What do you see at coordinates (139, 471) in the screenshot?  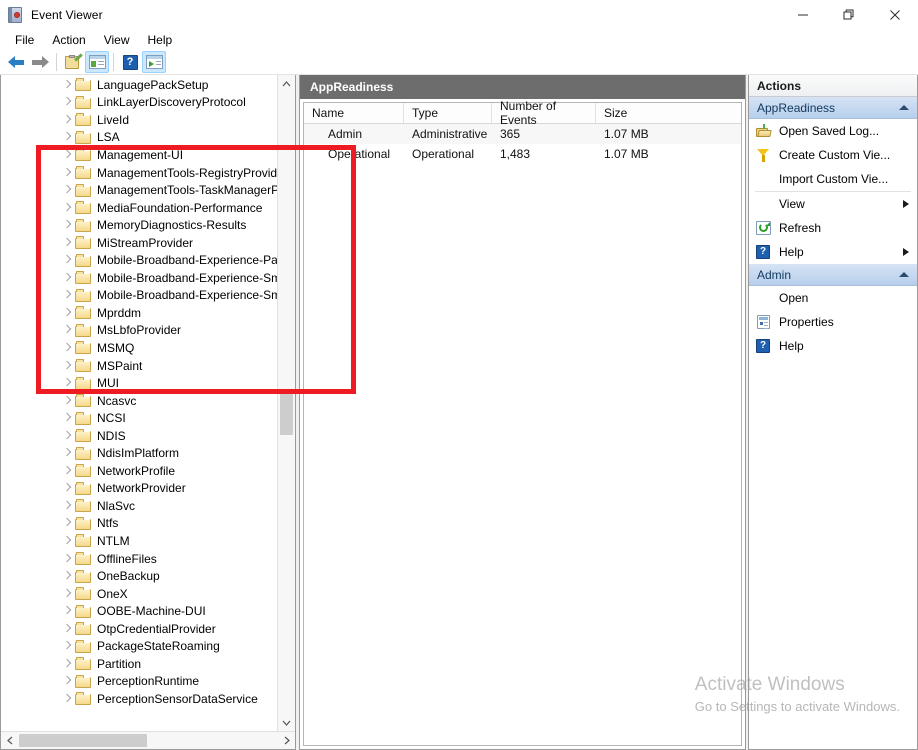 I see `tree-item: NetworkProfile` at bounding box center [139, 471].